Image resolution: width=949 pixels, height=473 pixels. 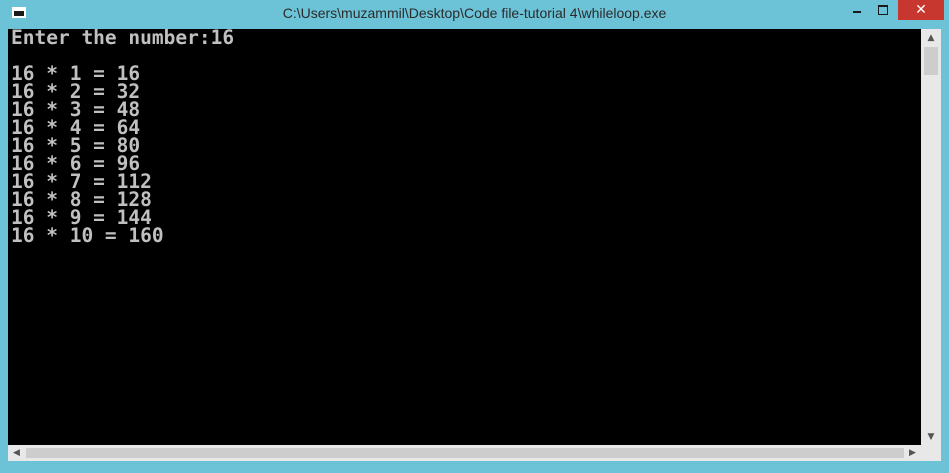 I want to click on close-button: ✕, so click(x=921, y=10).